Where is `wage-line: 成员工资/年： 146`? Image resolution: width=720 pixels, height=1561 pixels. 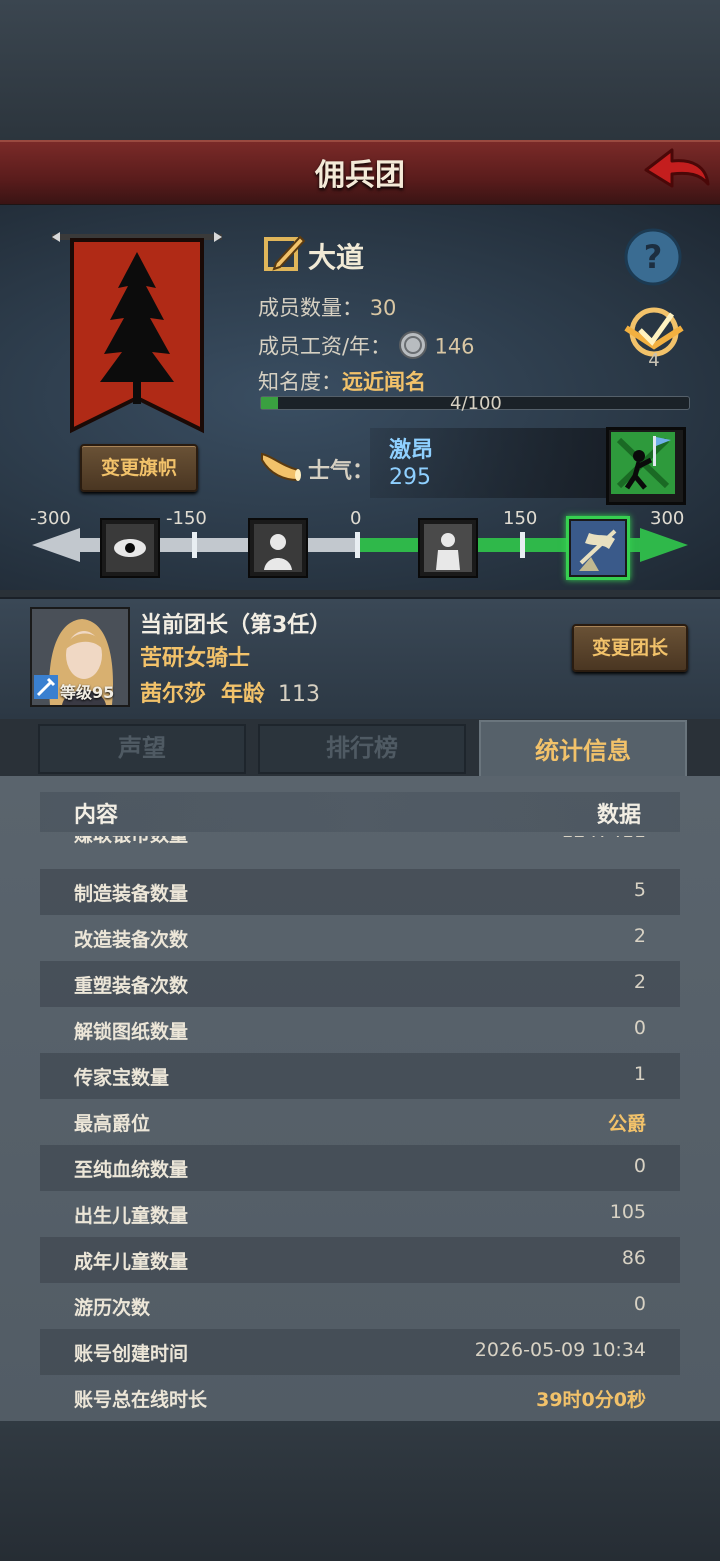
wage-line: 成员工资/年： 146 is located at coordinates (366, 347).